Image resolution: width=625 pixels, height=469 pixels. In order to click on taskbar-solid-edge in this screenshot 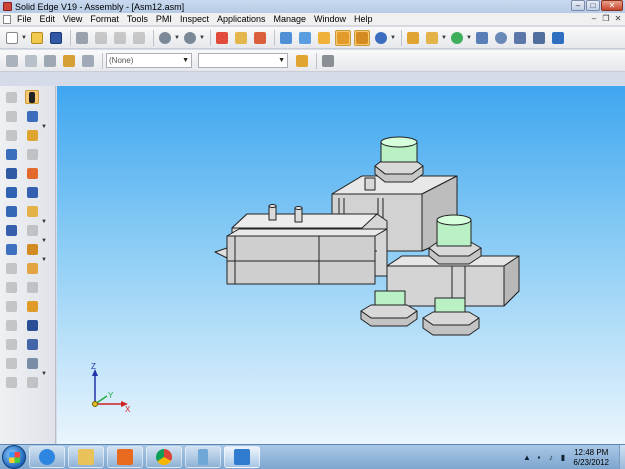, I will do `click(242, 457)`.